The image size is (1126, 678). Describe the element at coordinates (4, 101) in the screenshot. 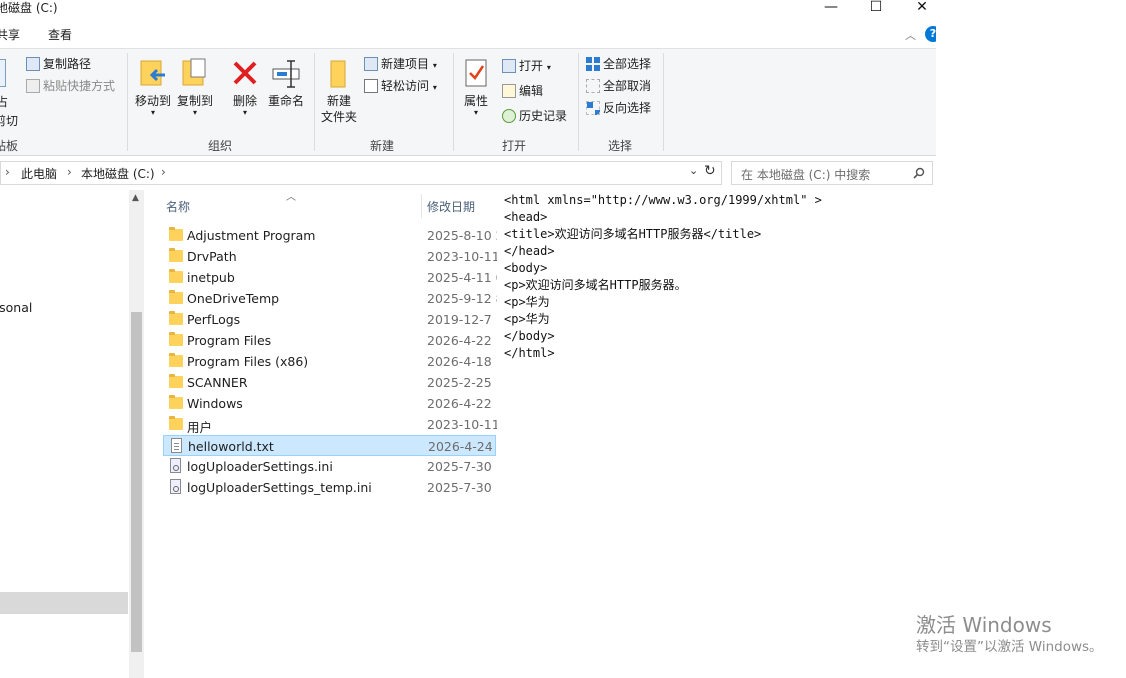

I see `paste-button-label: 占` at that location.